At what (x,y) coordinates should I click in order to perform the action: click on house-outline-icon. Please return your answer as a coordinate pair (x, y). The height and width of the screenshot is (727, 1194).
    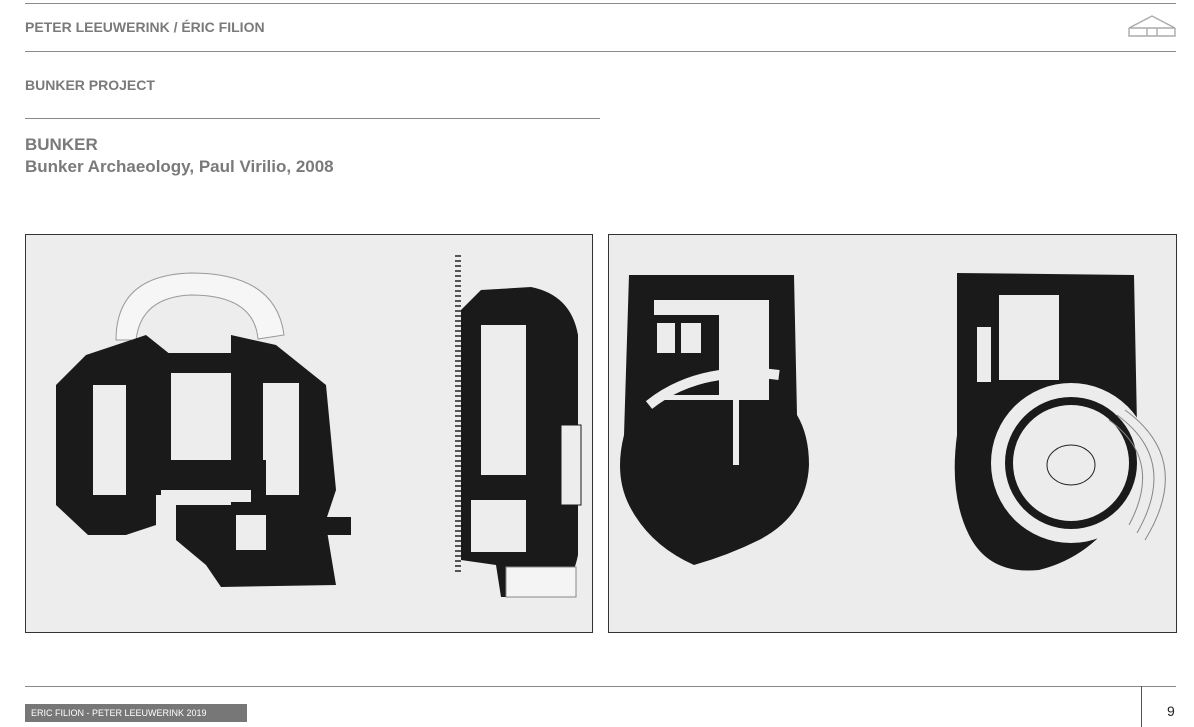
    Looking at the image, I should click on (1152, 28).